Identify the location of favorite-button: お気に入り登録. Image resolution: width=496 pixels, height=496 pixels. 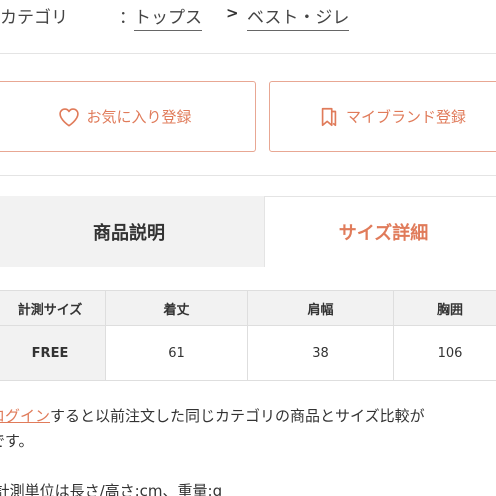
(128, 116).